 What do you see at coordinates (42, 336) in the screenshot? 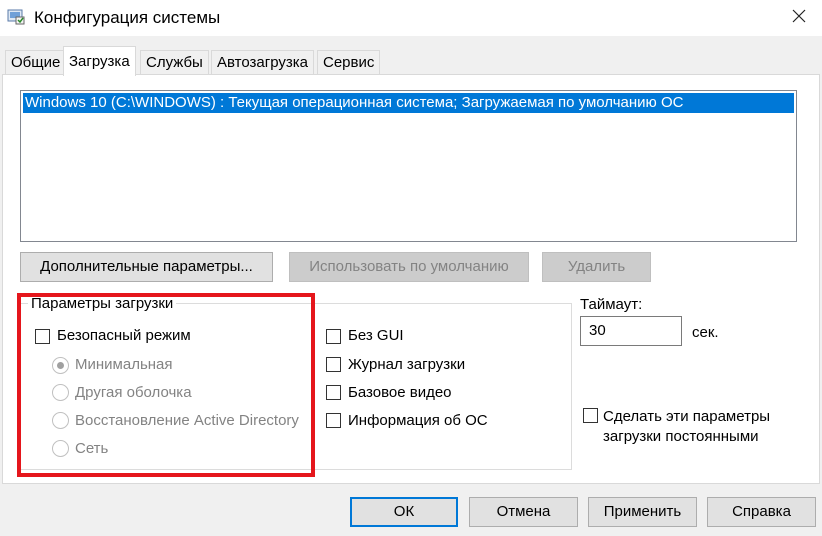
I see `safe-boot-checkbox` at bounding box center [42, 336].